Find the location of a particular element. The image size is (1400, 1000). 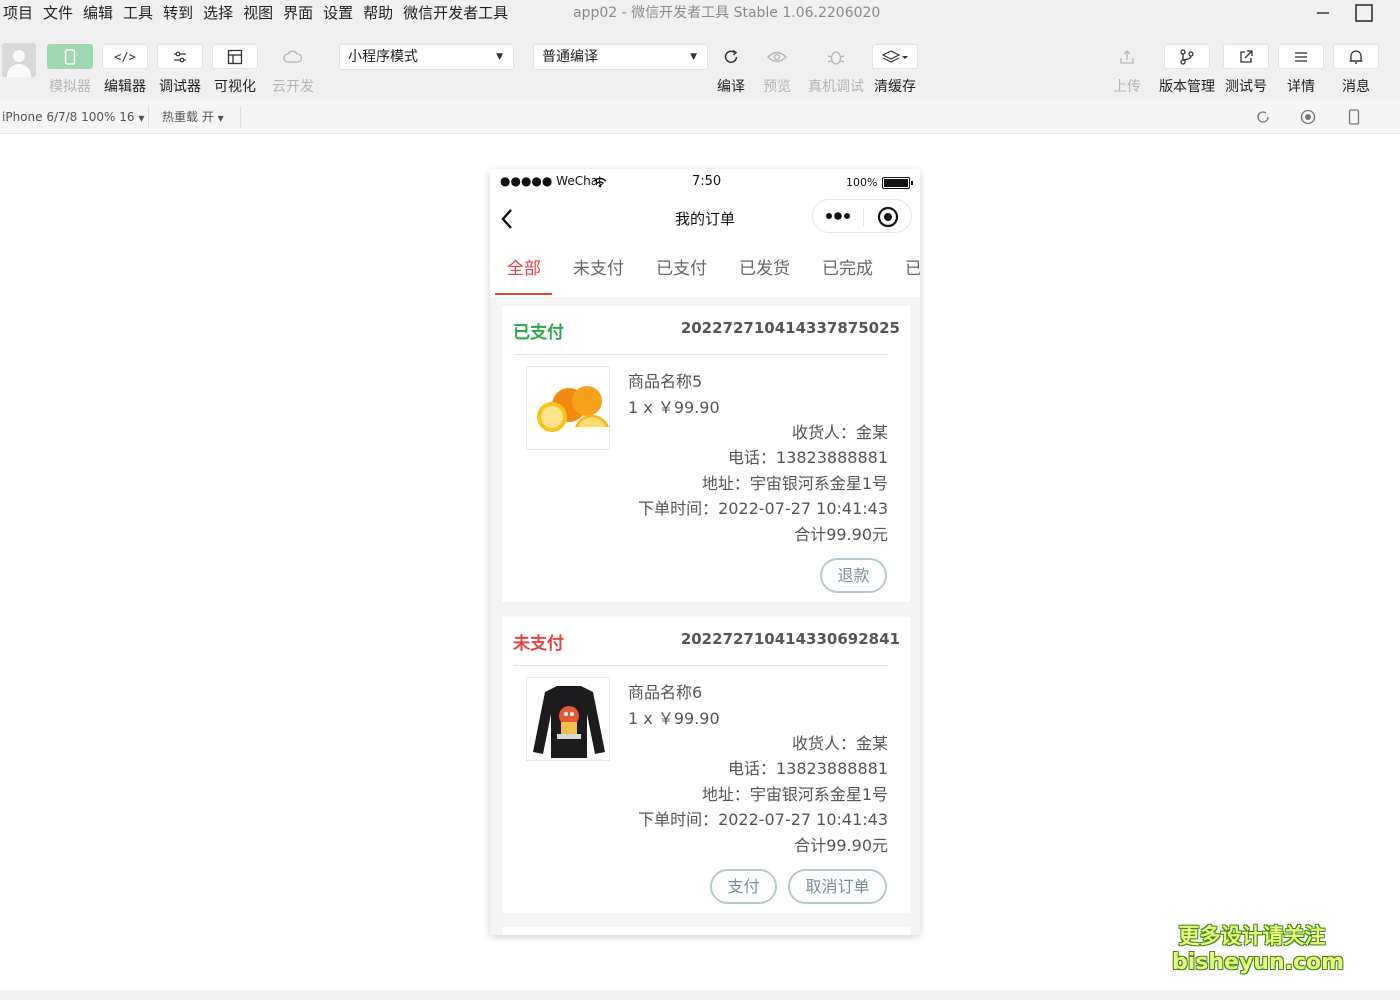

capsule-divider is located at coordinates (863, 217).